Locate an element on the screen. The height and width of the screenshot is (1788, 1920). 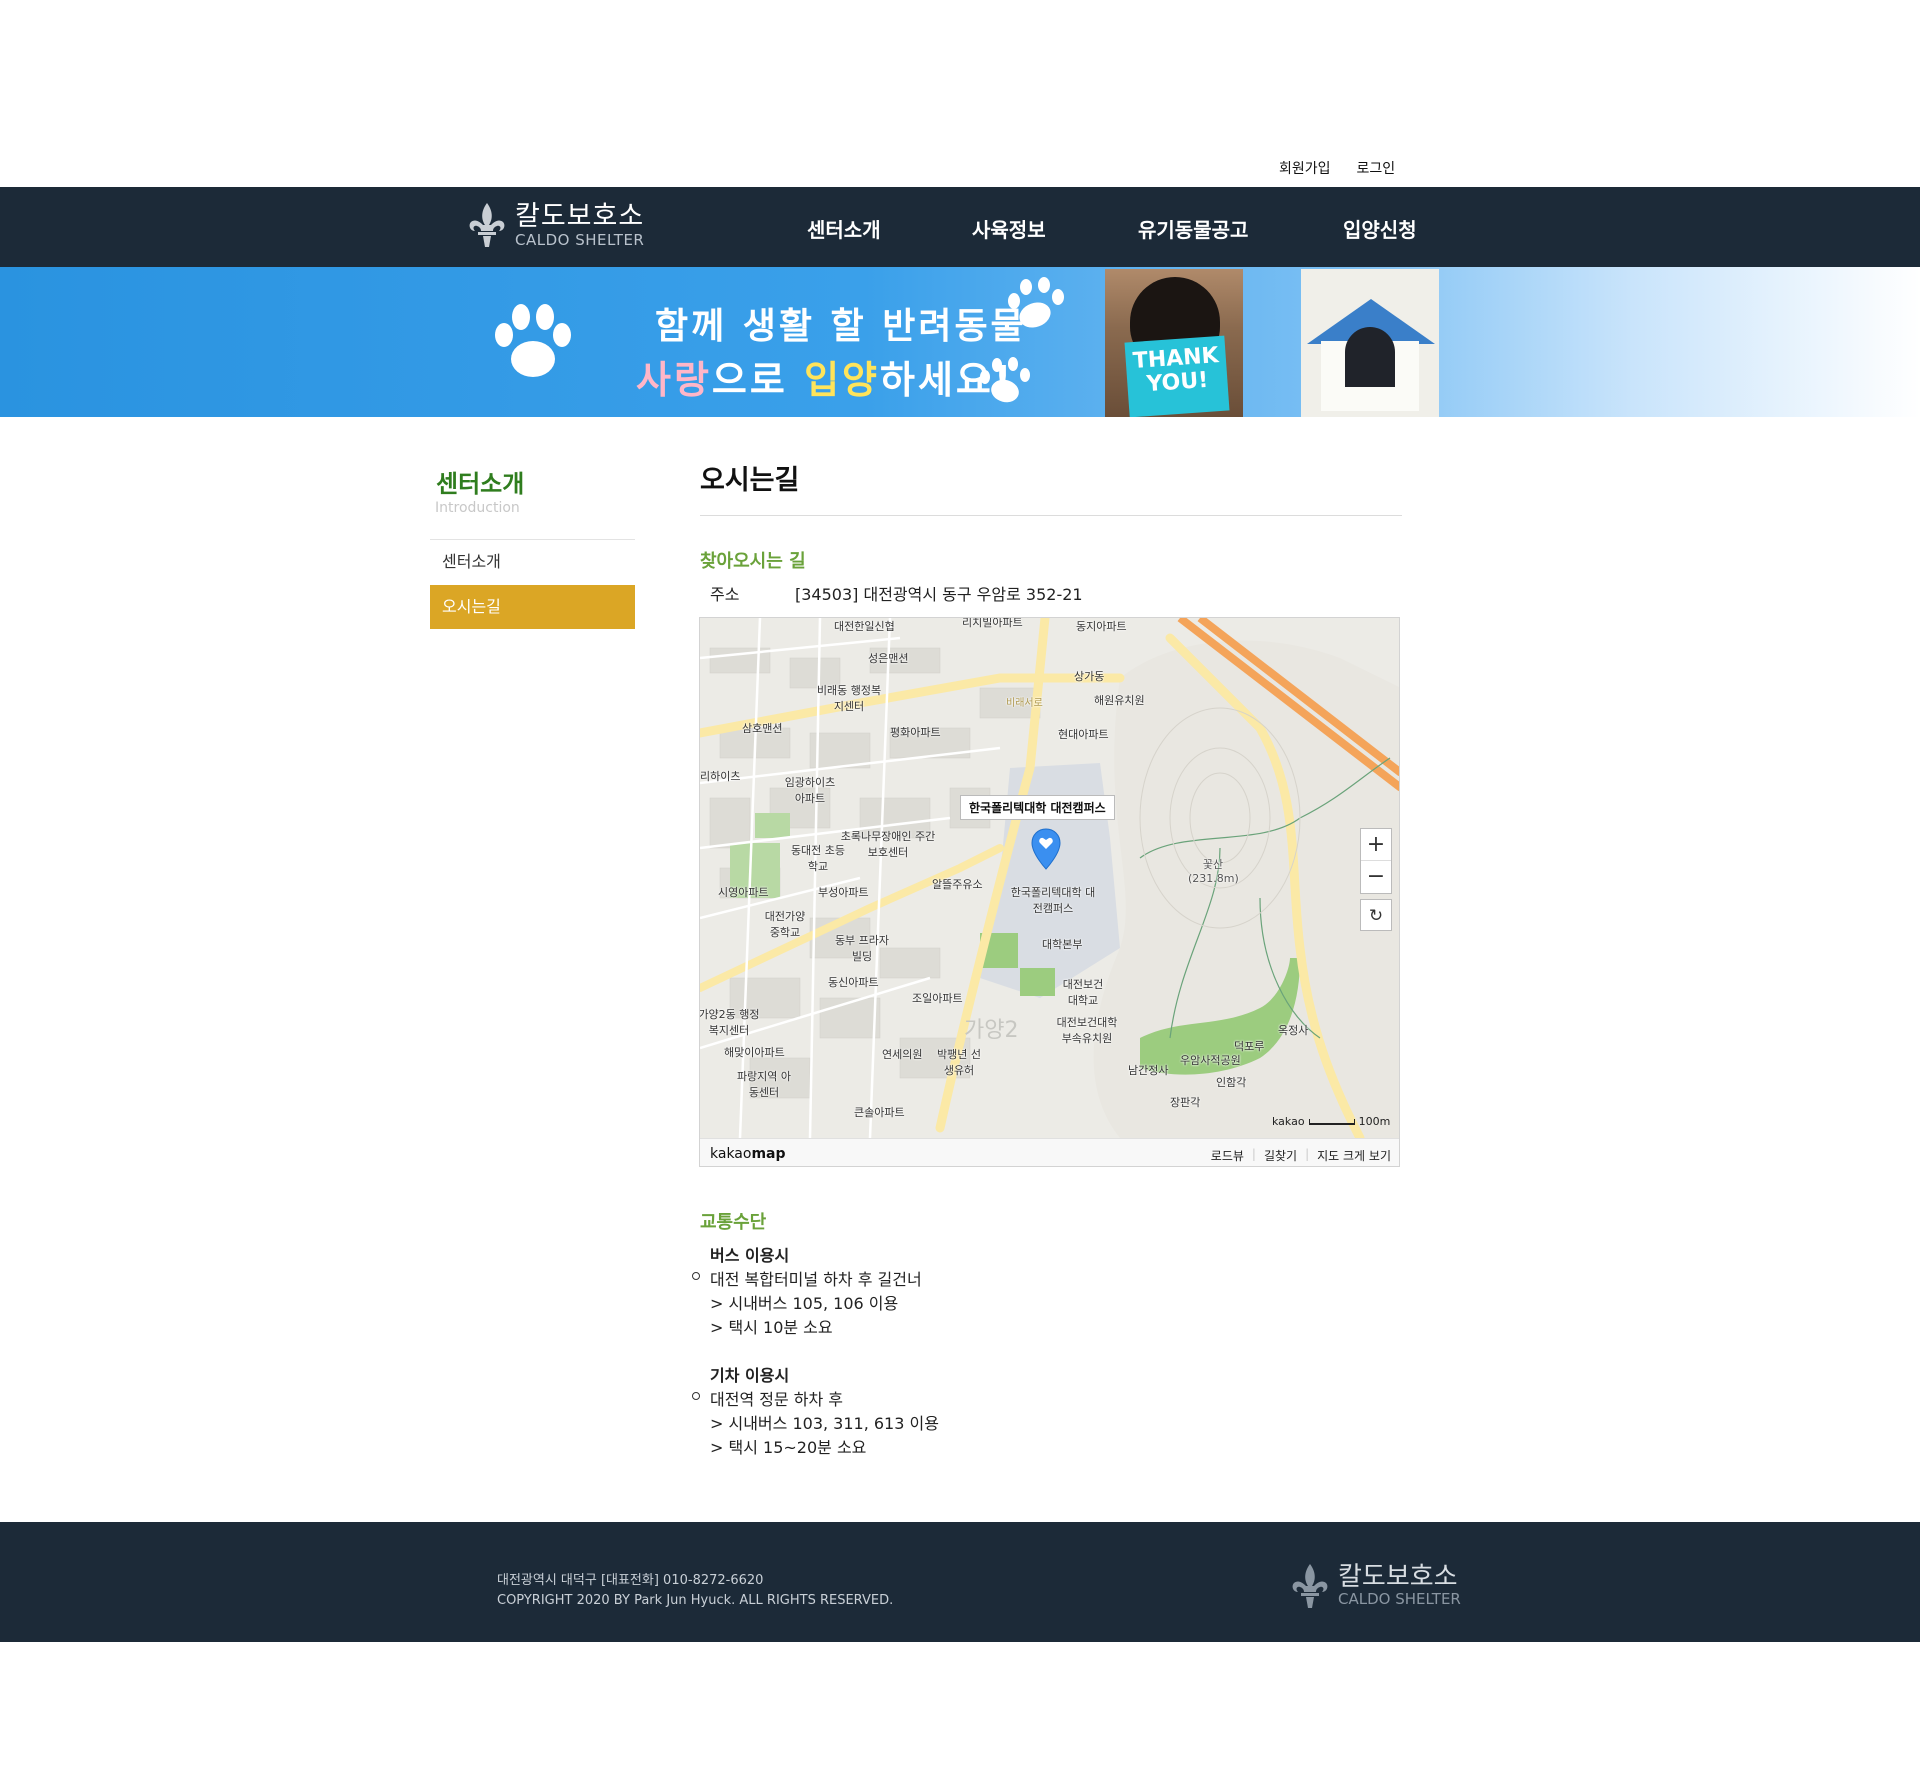
scale-brand: kakao is located at coordinates (1288, 1121).